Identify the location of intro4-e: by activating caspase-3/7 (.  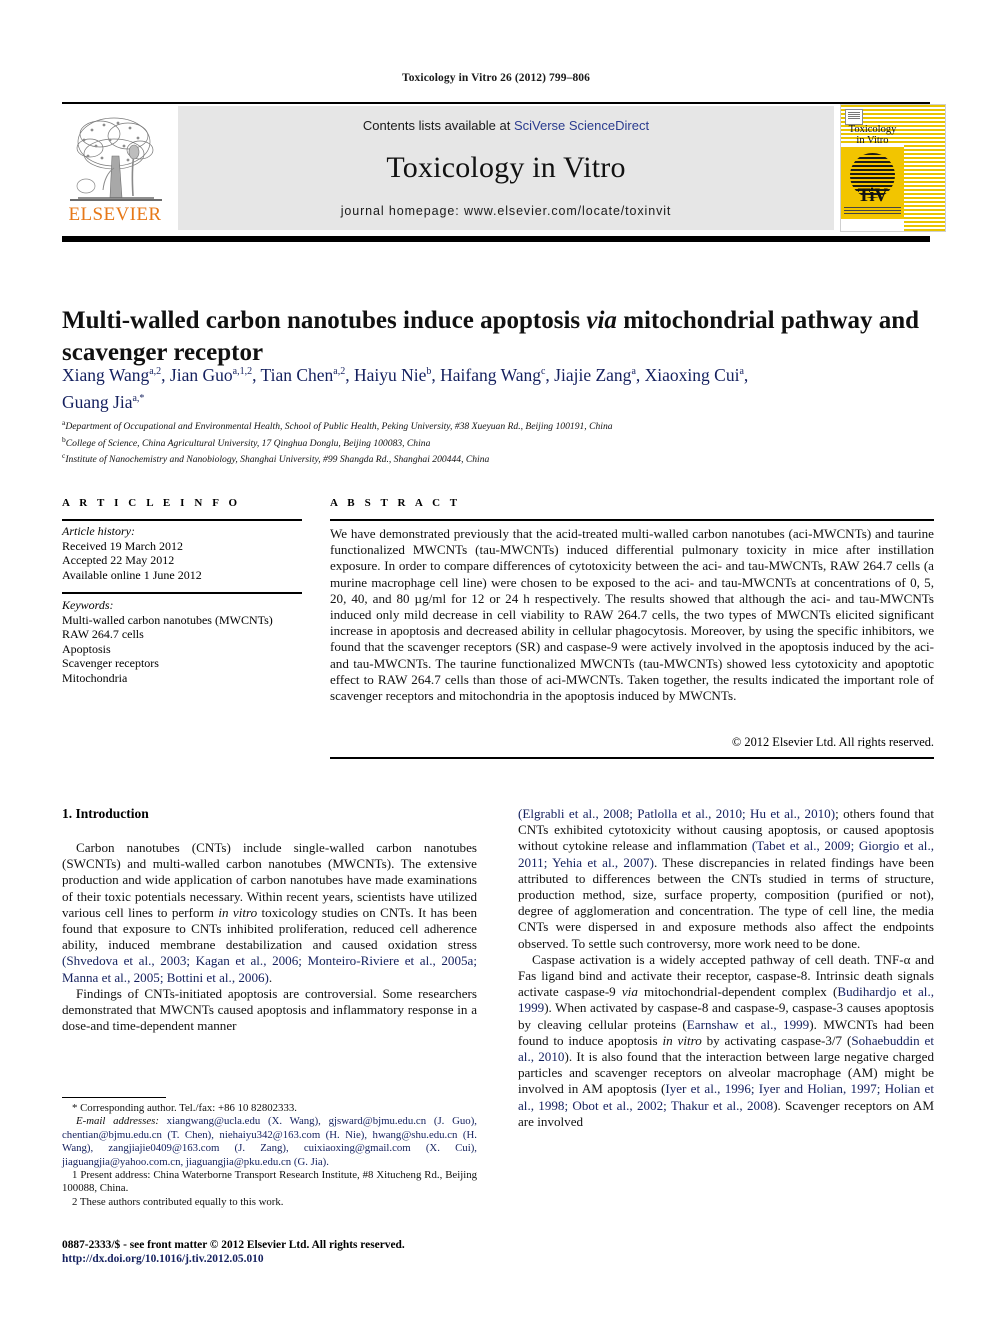
(776, 1040).